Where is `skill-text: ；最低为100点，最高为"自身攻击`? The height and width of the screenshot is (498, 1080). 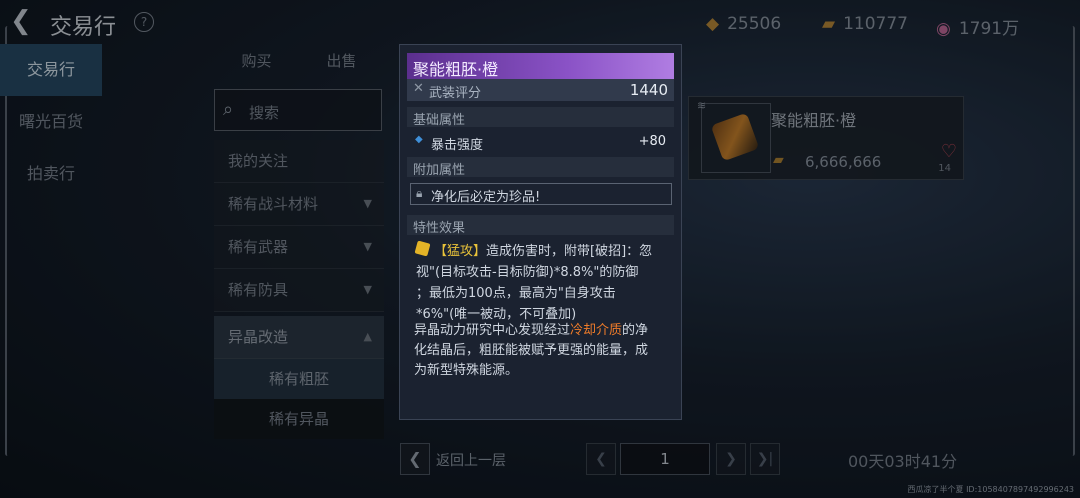 skill-text: ；最低为100点，最高为"自身攻击 is located at coordinates (516, 293).